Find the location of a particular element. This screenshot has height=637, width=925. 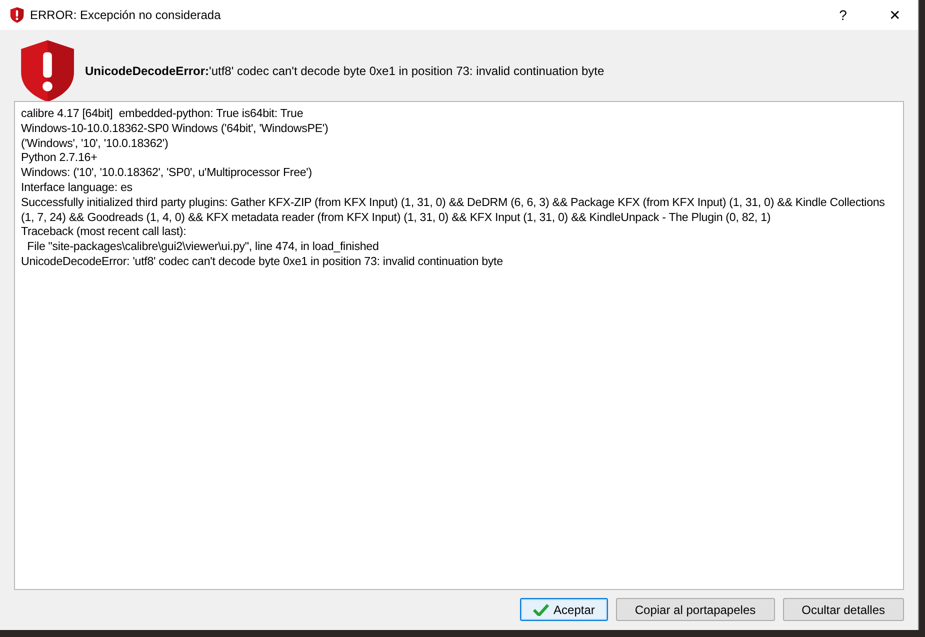

accept-button: Aceptar is located at coordinates (564, 609).